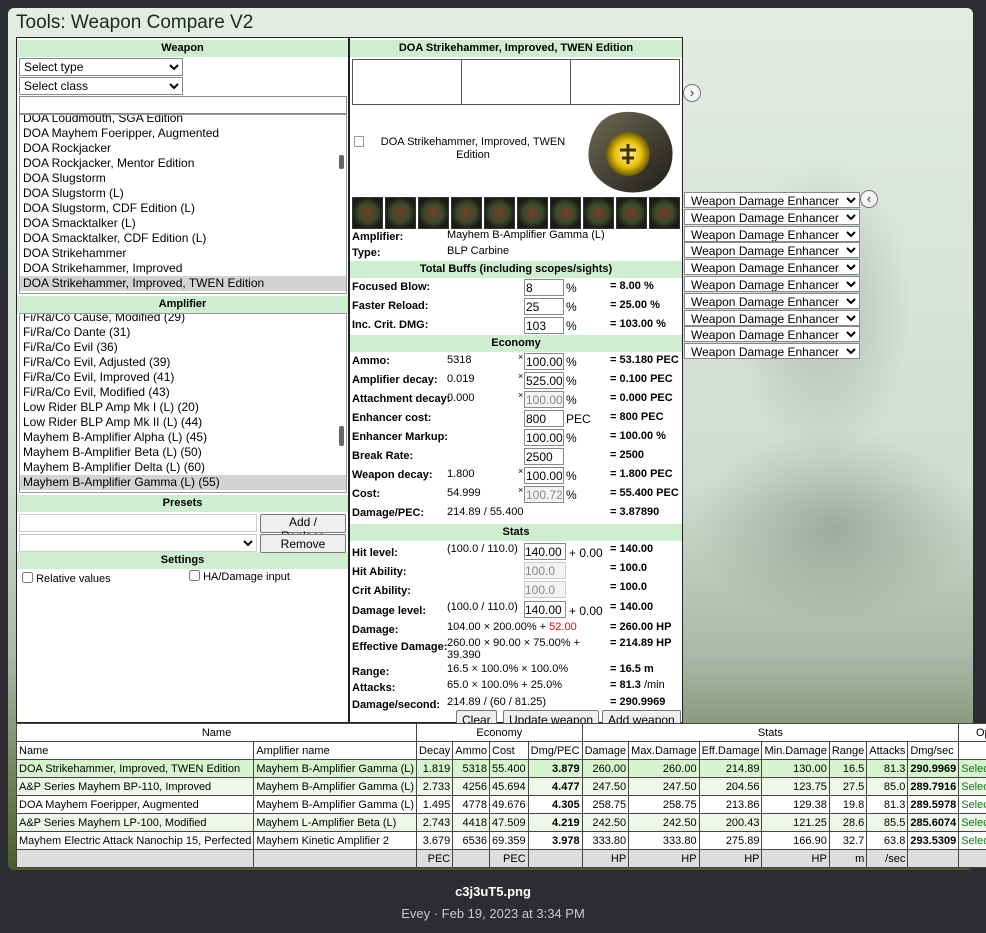  What do you see at coordinates (183, 482) in the screenshot?
I see `amplifier-list-item: Mayhem B-Amplifier Gamma (L) (55)` at bounding box center [183, 482].